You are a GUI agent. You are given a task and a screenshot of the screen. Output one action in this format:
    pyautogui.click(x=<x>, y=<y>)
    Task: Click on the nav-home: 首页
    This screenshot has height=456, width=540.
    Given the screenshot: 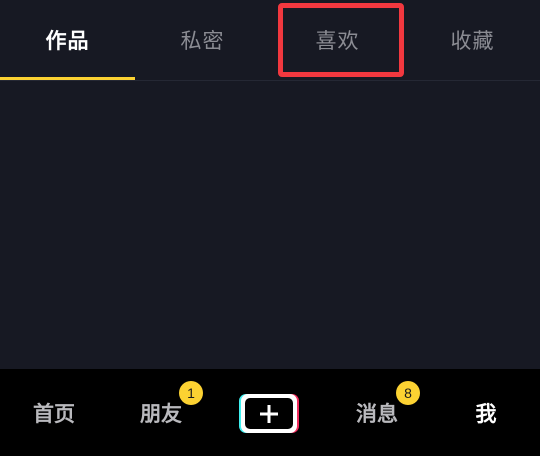 What is the action you would take?
    pyautogui.click(x=54, y=412)
    